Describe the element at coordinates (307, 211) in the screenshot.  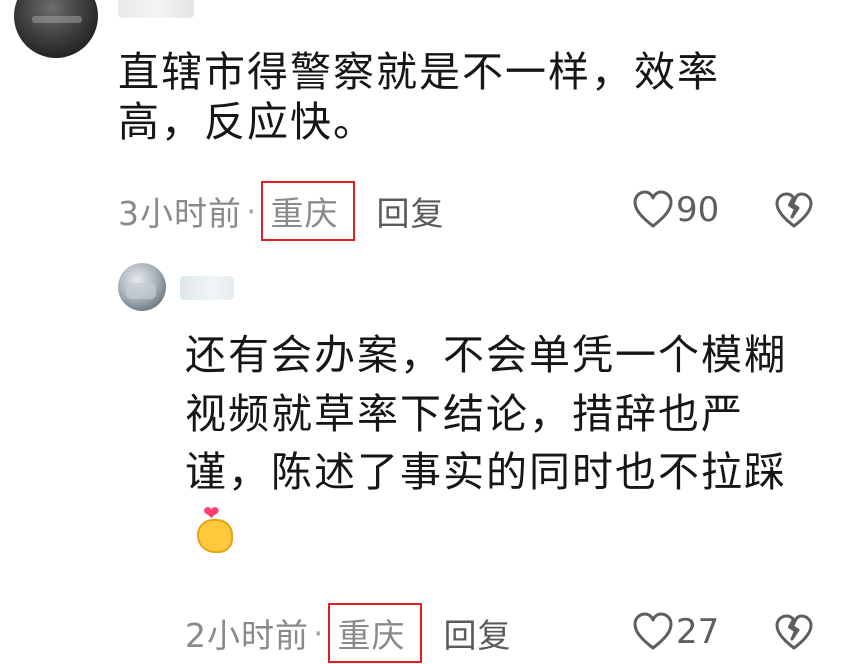
I see `comment-location: 重庆` at that location.